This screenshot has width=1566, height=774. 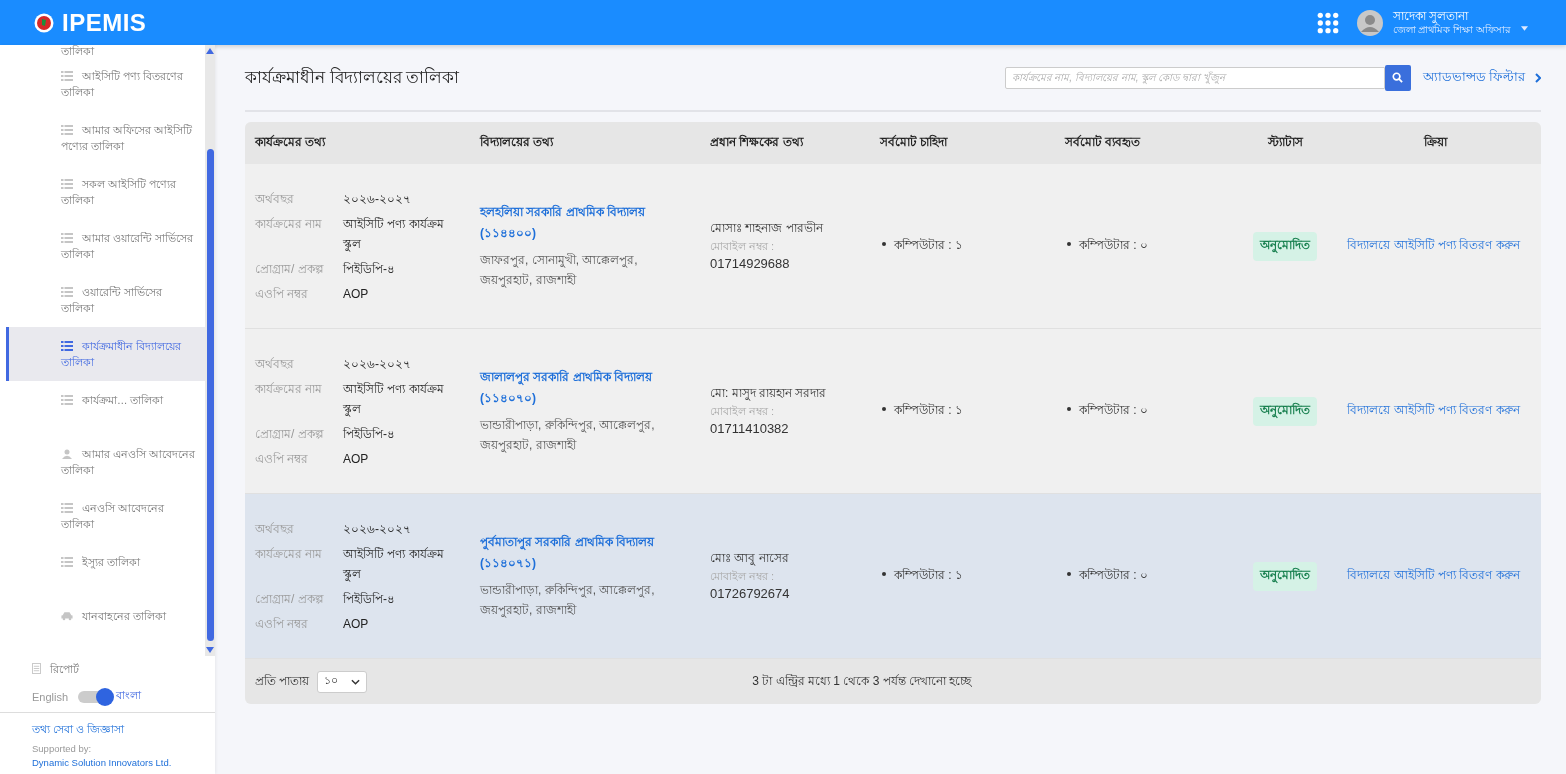 What do you see at coordinates (105, 51) in the screenshot?
I see `sidebar-item: তালিকা` at bounding box center [105, 51].